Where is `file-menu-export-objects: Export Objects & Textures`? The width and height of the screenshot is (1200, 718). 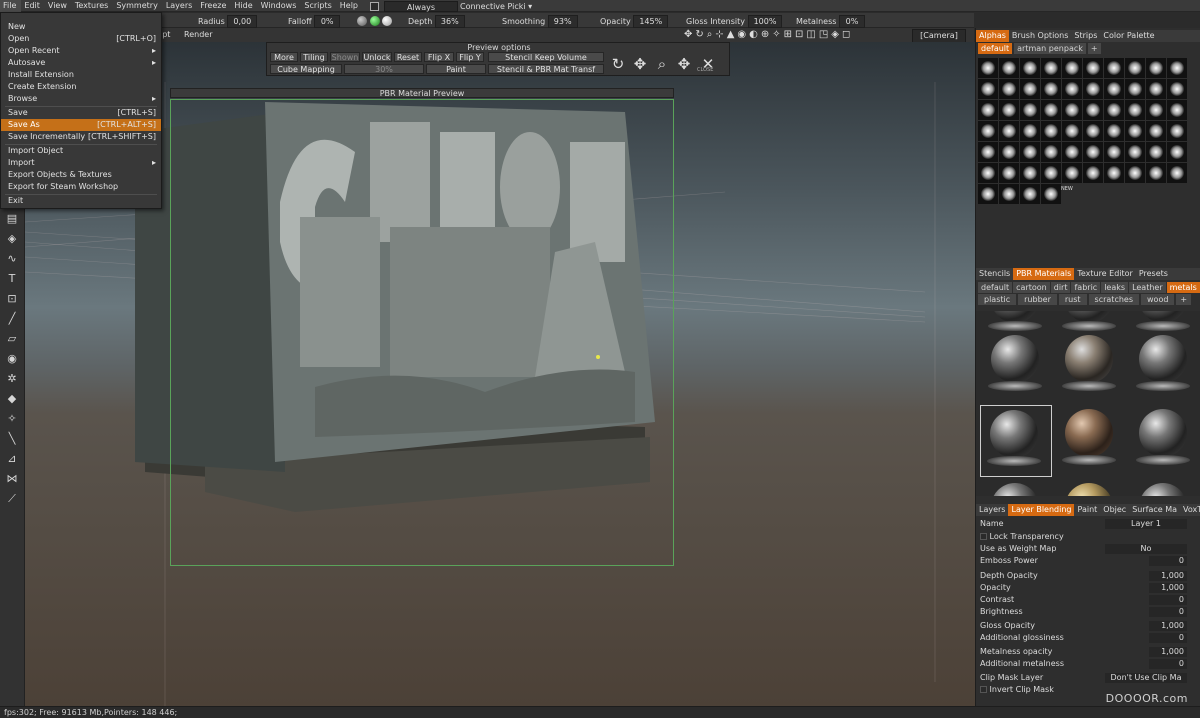
file-menu-export-objects: Export Objects & Textures is located at coordinates (81, 175).